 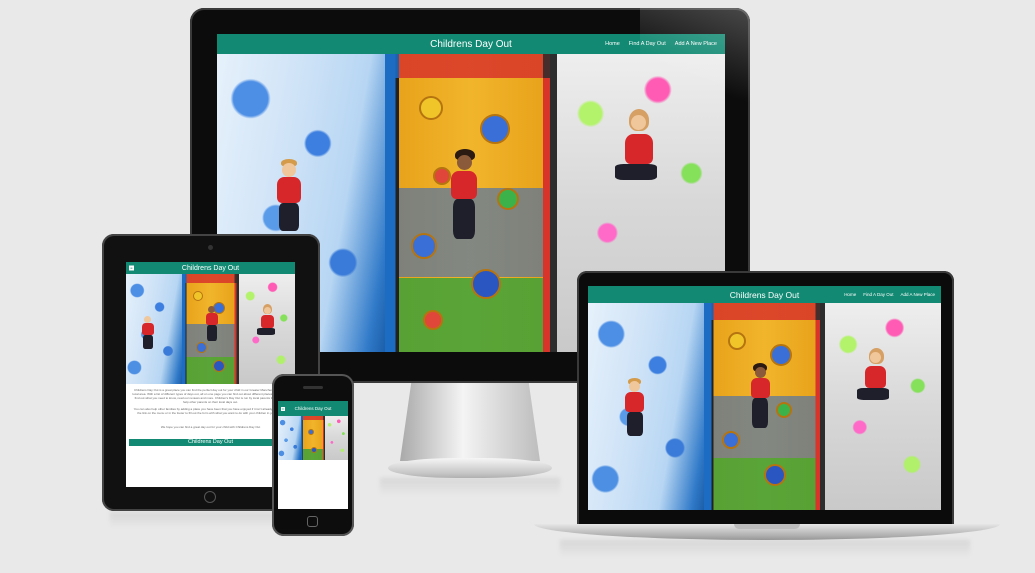 What do you see at coordinates (470, 468) in the screenshot?
I see `monitor-foot` at bounding box center [470, 468].